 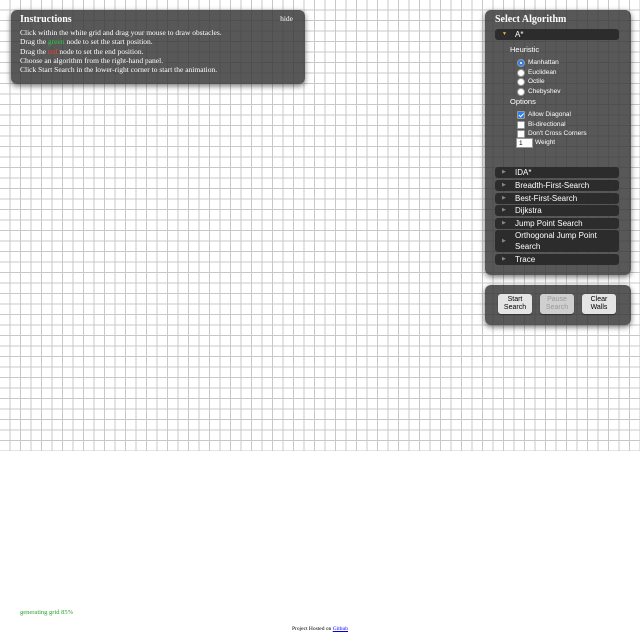 I want to click on accordion-label: A*, so click(x=519, y=34).